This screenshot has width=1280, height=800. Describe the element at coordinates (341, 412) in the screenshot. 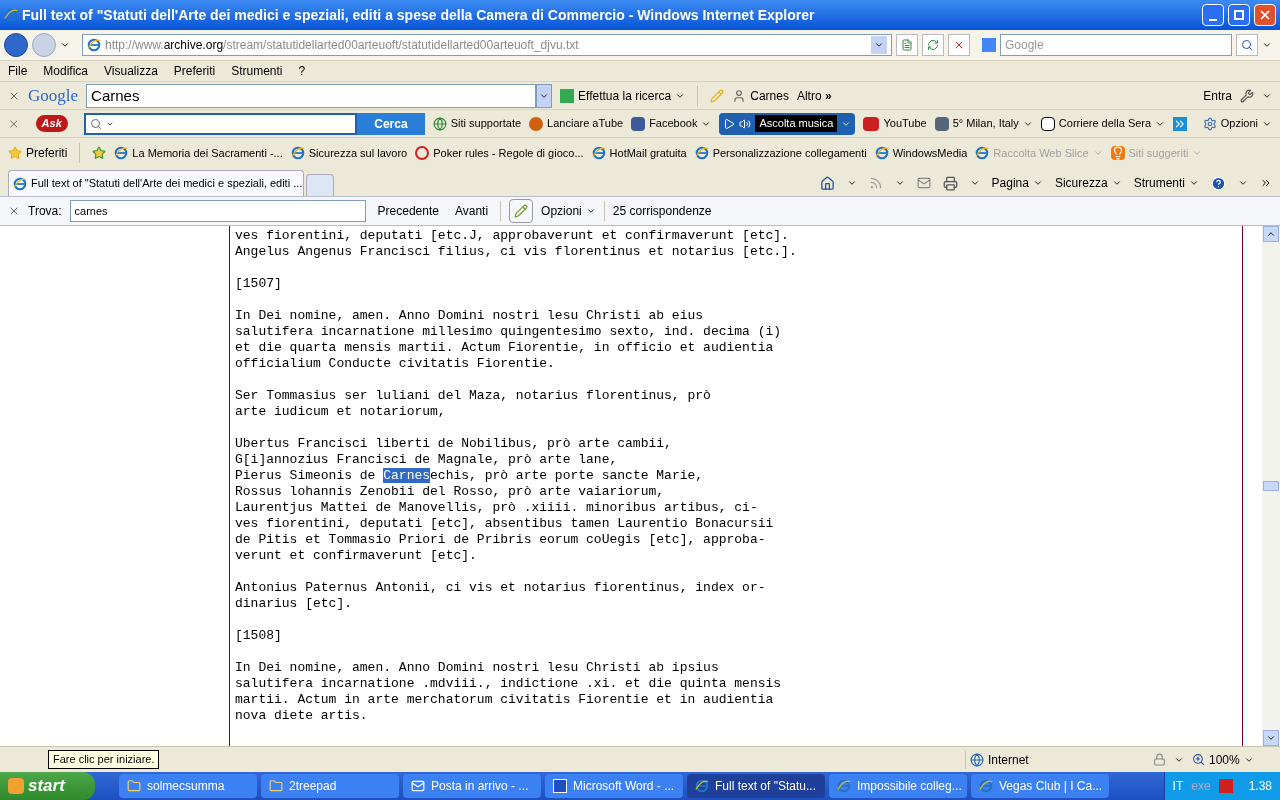

I see `text-line: arte iudicum et notariorum,` at that location.